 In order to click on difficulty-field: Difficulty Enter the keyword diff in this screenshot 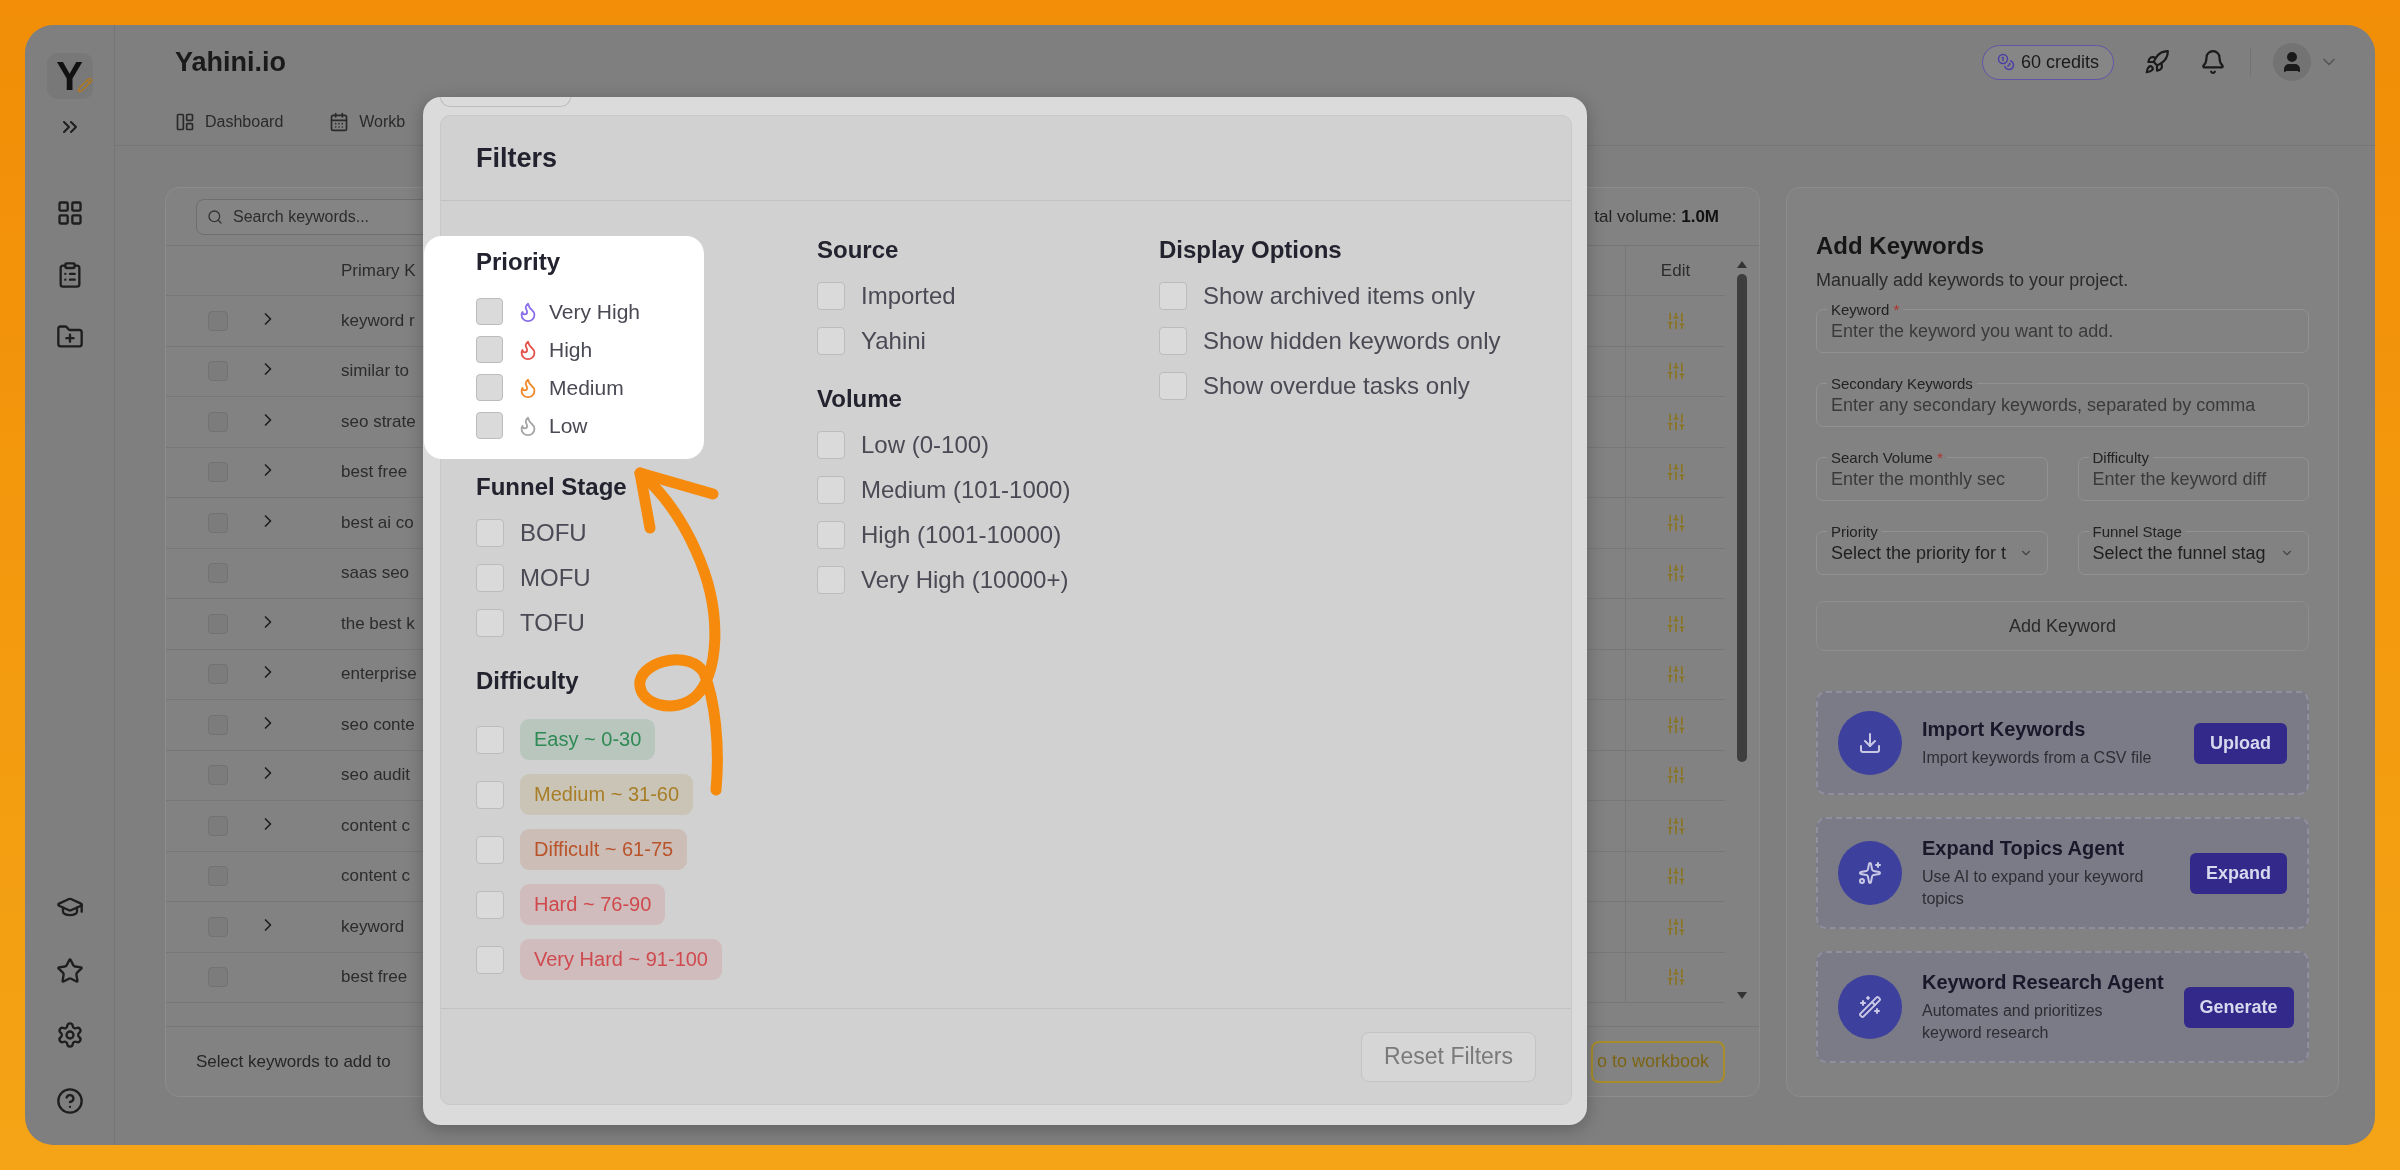, I will do `click(2193, 475)`.